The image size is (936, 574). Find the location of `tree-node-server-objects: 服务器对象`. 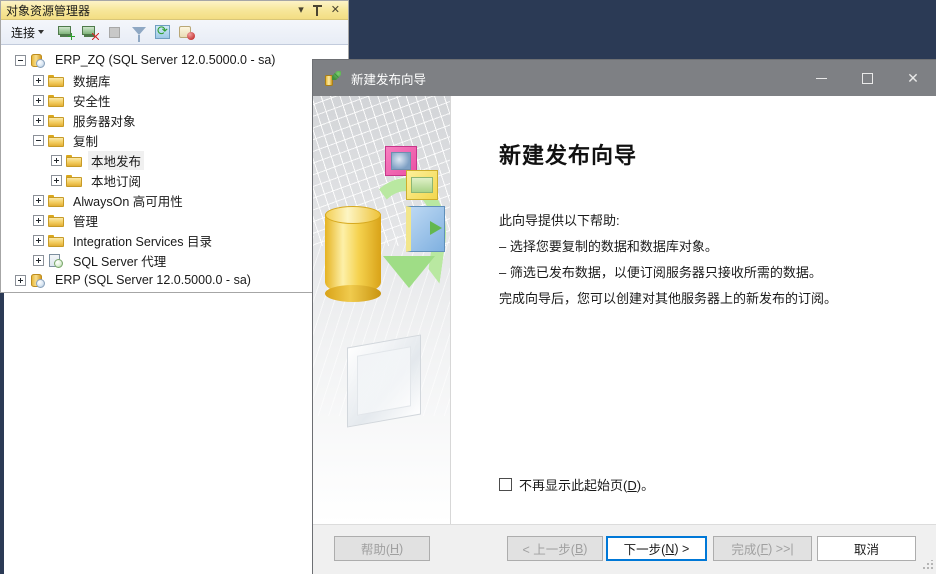

tree-node-server-objects: 服务器对象 is located at coordinates (174, 120).